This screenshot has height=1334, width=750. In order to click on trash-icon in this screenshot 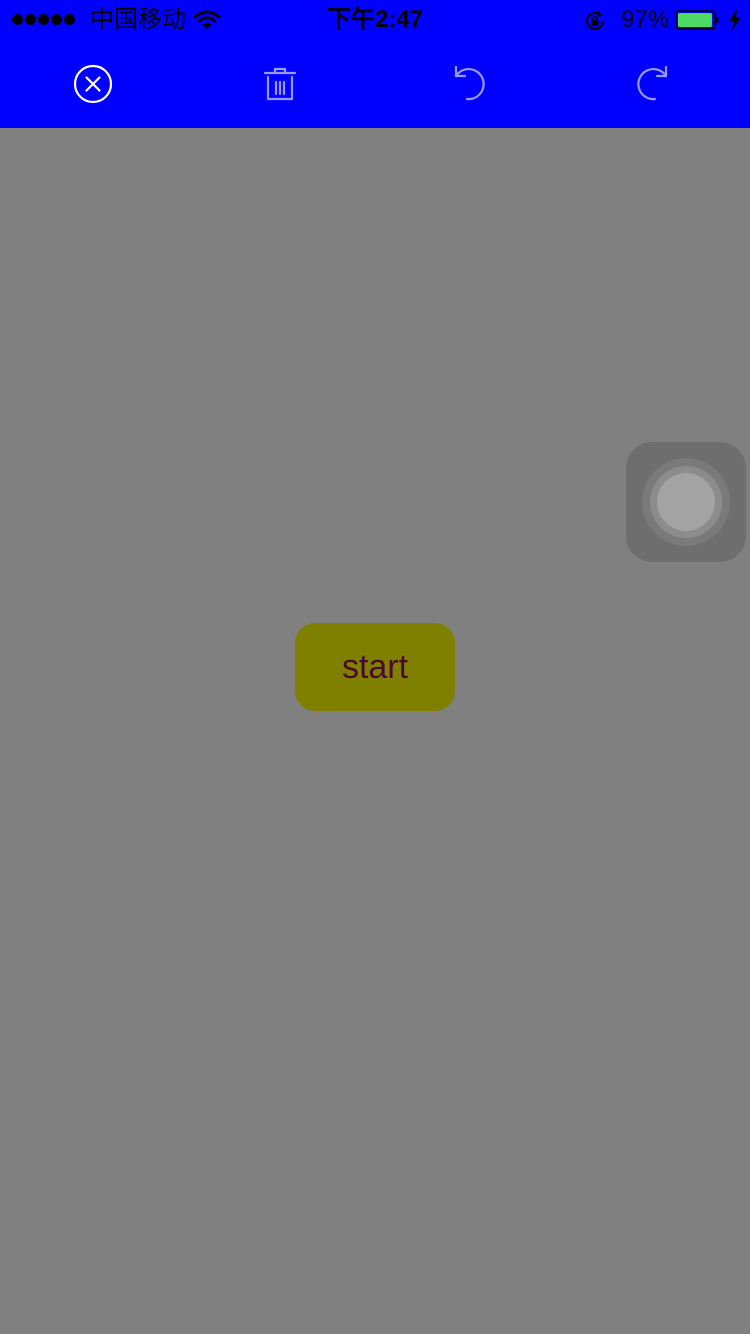, I will do `click(280, 84)`.